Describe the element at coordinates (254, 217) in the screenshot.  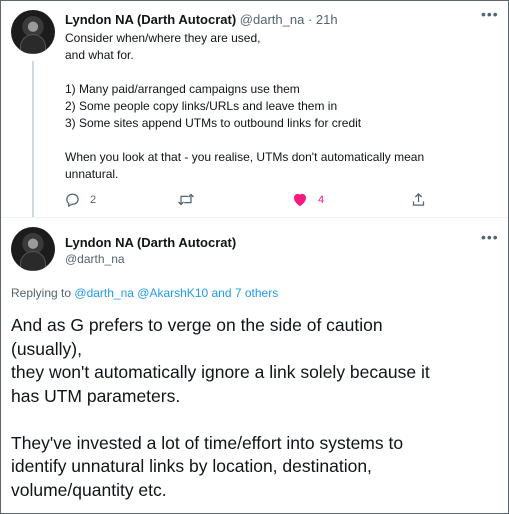
I see `tweet-divider` at that location.